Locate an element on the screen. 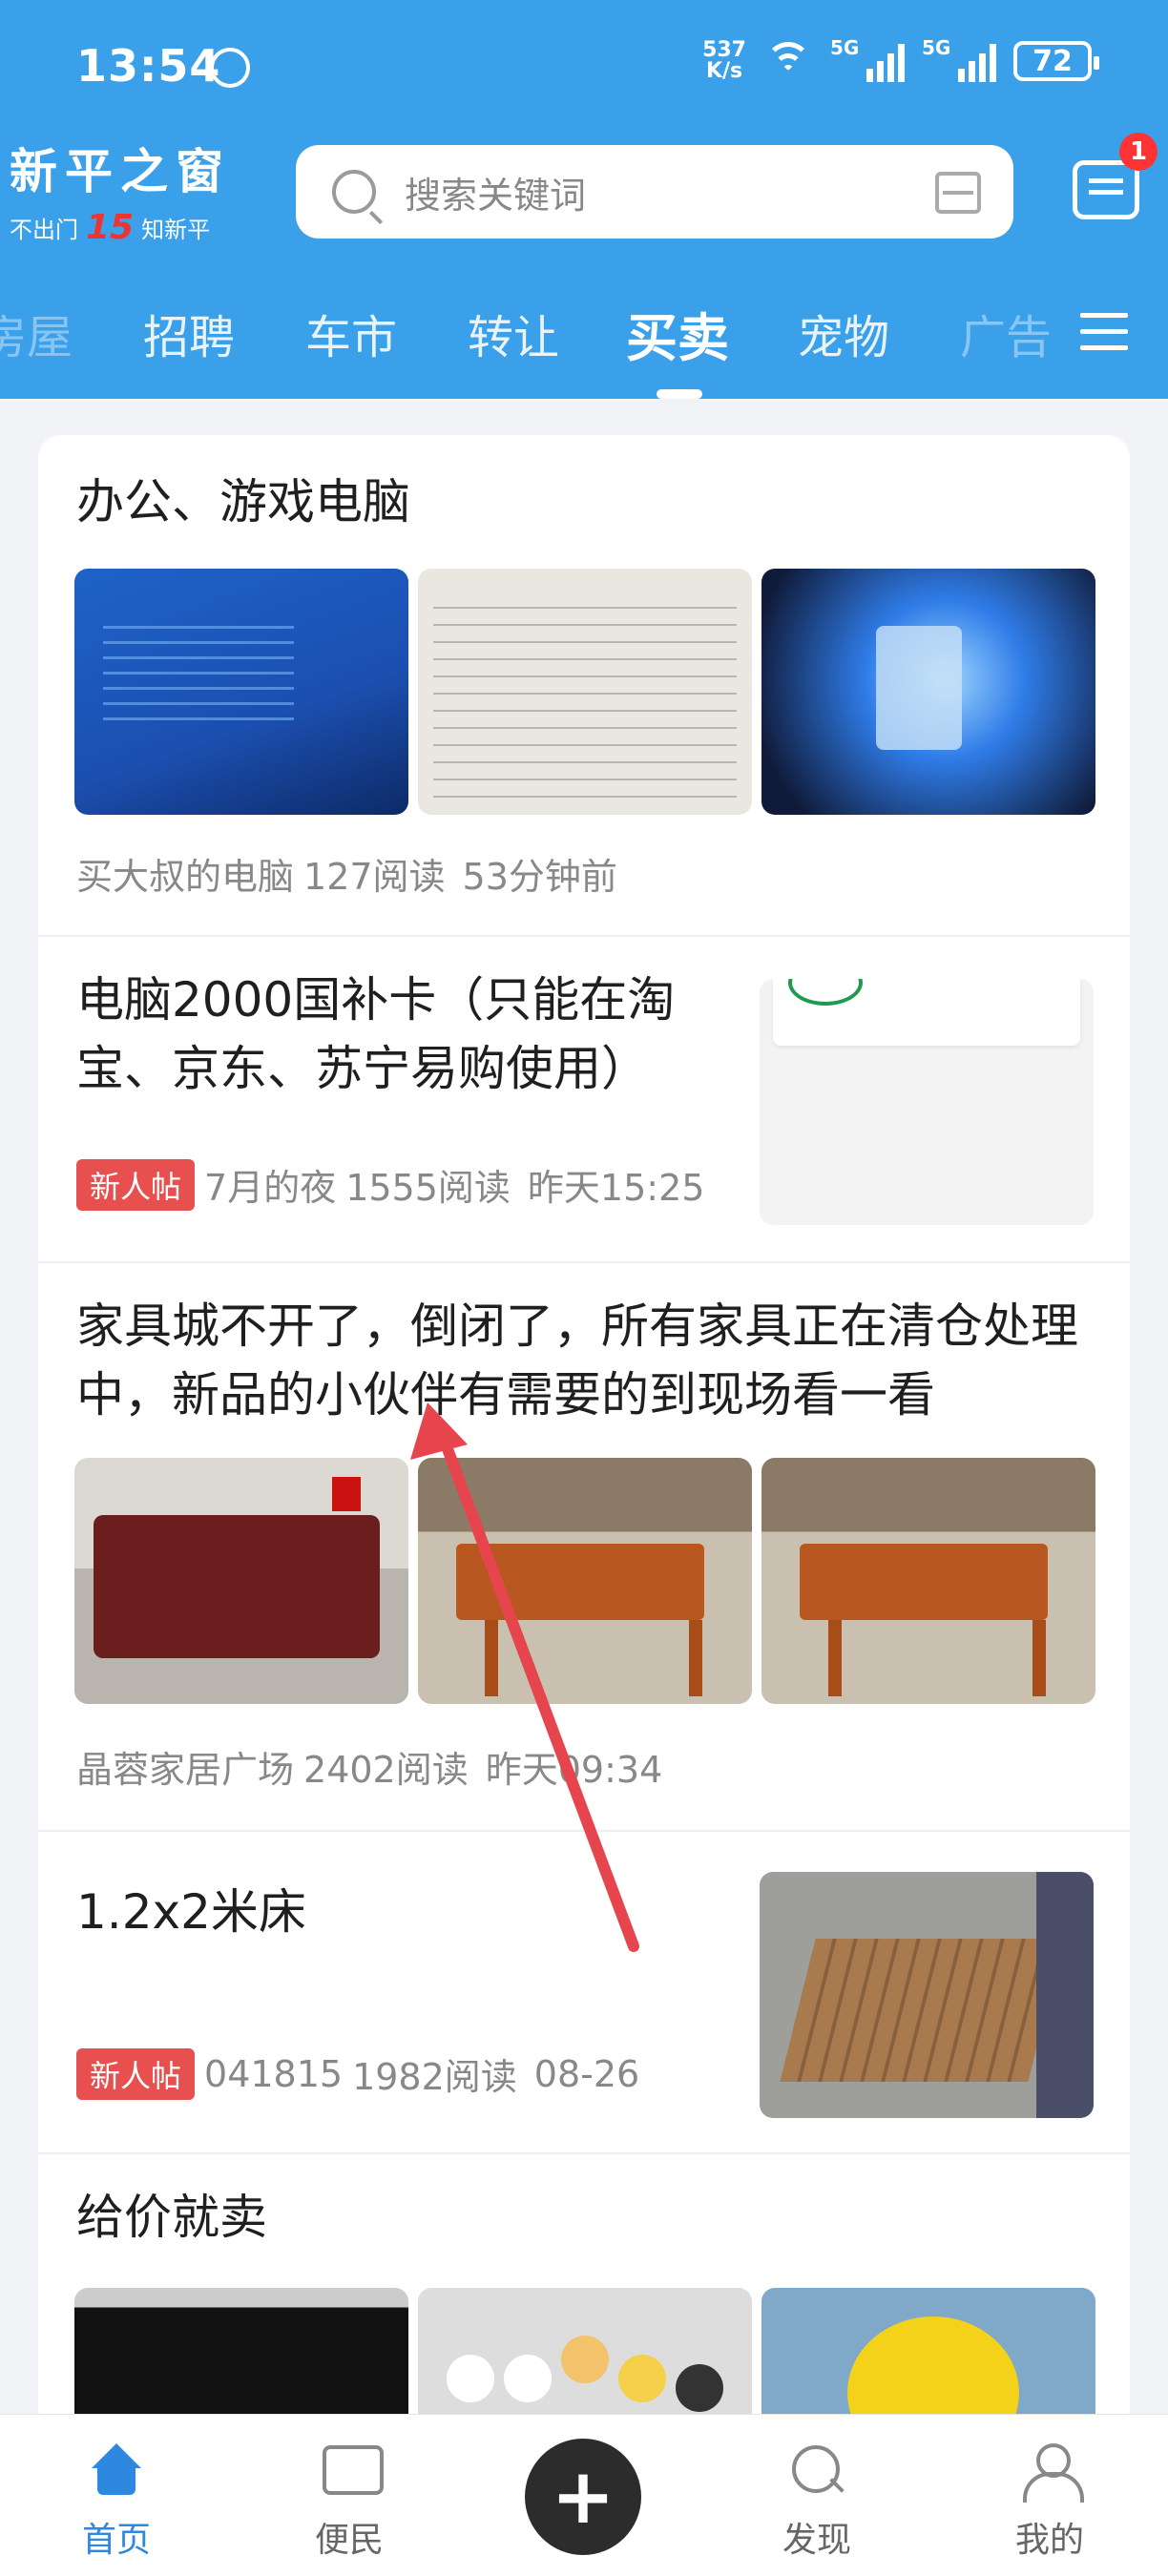 The image size is (1168, 2576). chat-icon is located at coordinates (351, 2472).